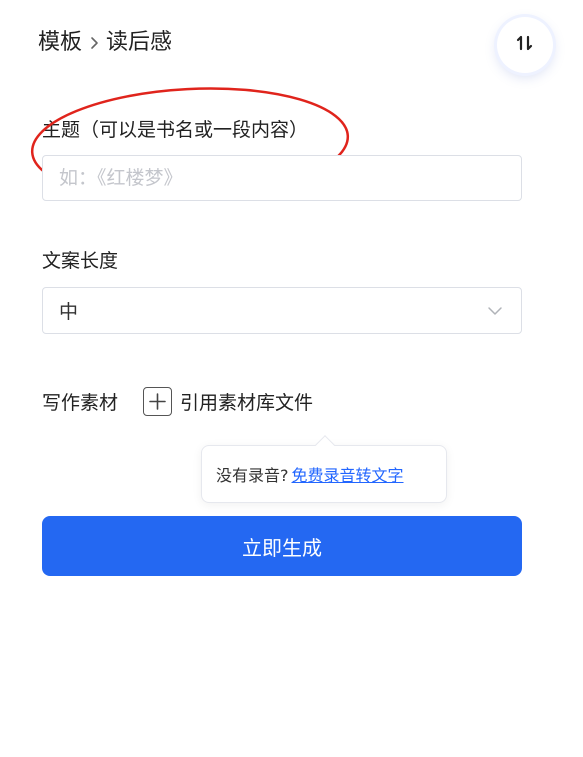  I want to click on recording-tooltip: 没有录音? 免费录音转文字, so click(324, 469).